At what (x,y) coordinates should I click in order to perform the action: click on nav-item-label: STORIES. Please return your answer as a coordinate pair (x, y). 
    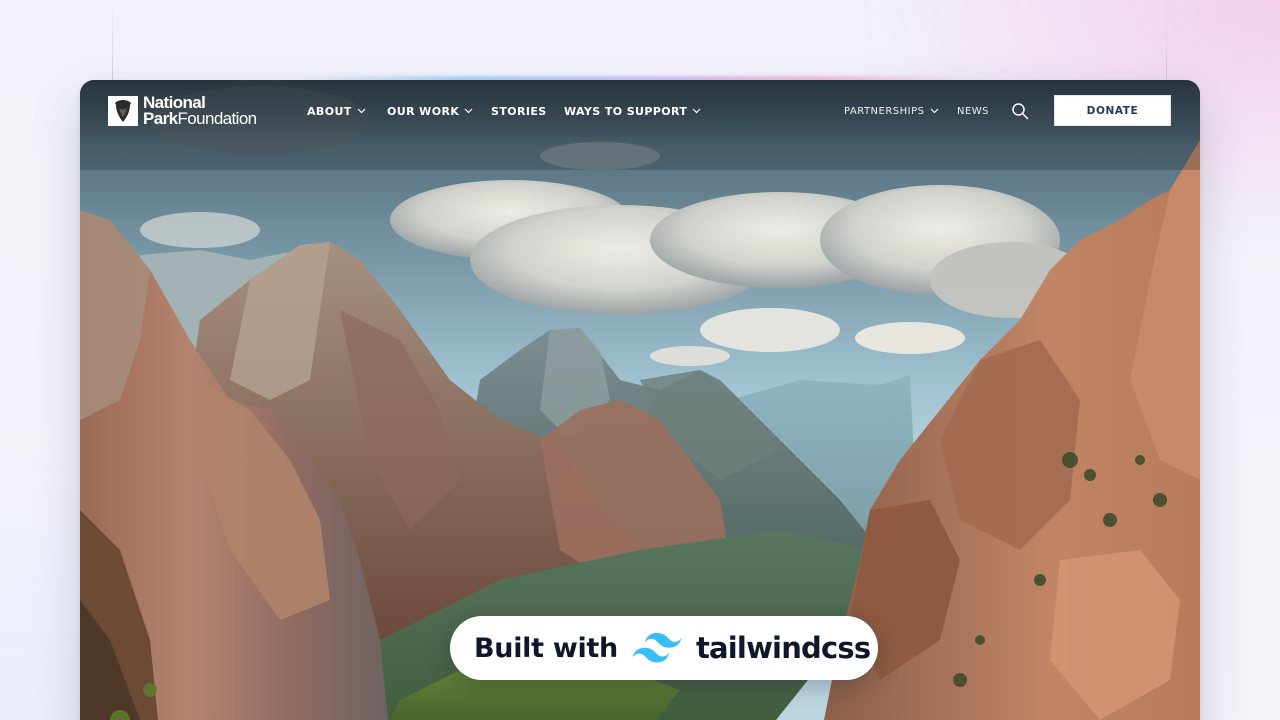
    Looking at the image, I should click on (519, 111).